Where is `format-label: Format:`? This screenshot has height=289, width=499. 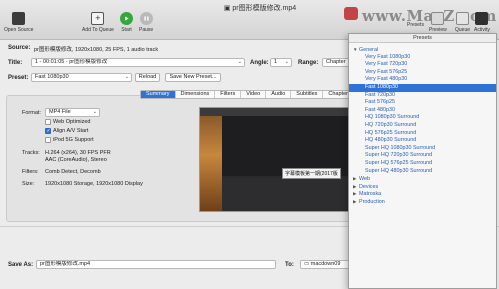
format-label: Format: is located at coordinates (31, 113).